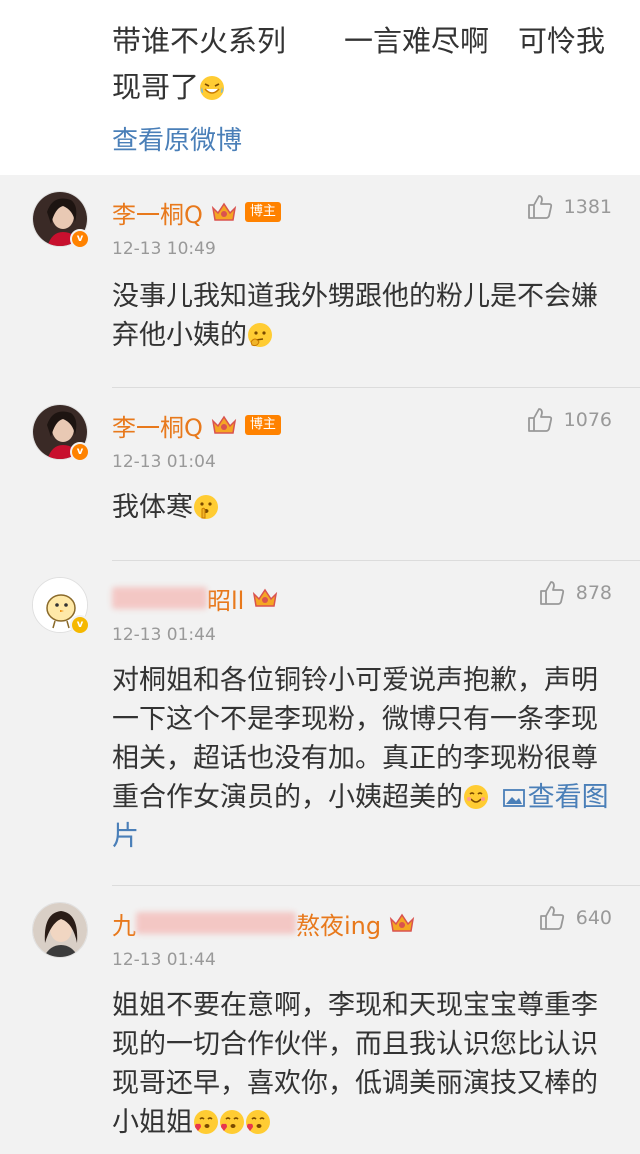 This screenshot has height=1154, width=640. Describe the element at coordinates (359, 64) in the screenshot. I see `post-body: 带谁不火系列 一言难尽啊 可怜我现哥了` at that location.